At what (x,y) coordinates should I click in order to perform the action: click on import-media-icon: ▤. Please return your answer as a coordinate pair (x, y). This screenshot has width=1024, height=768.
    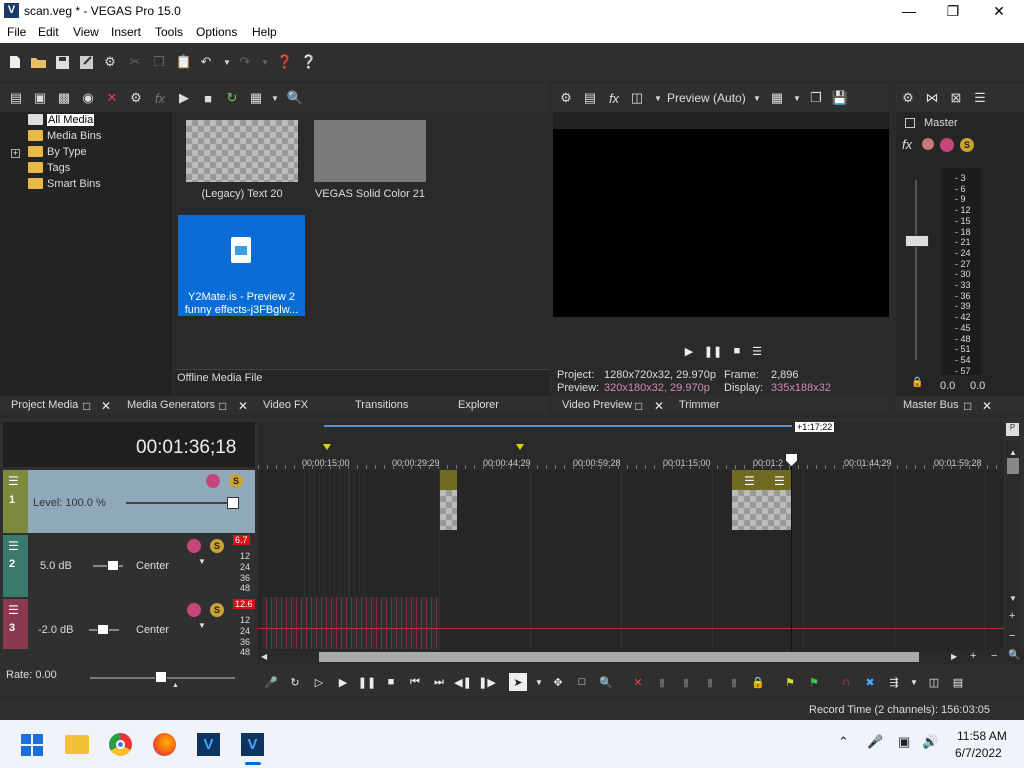
    Looking at the image, I should click on (16, 98).